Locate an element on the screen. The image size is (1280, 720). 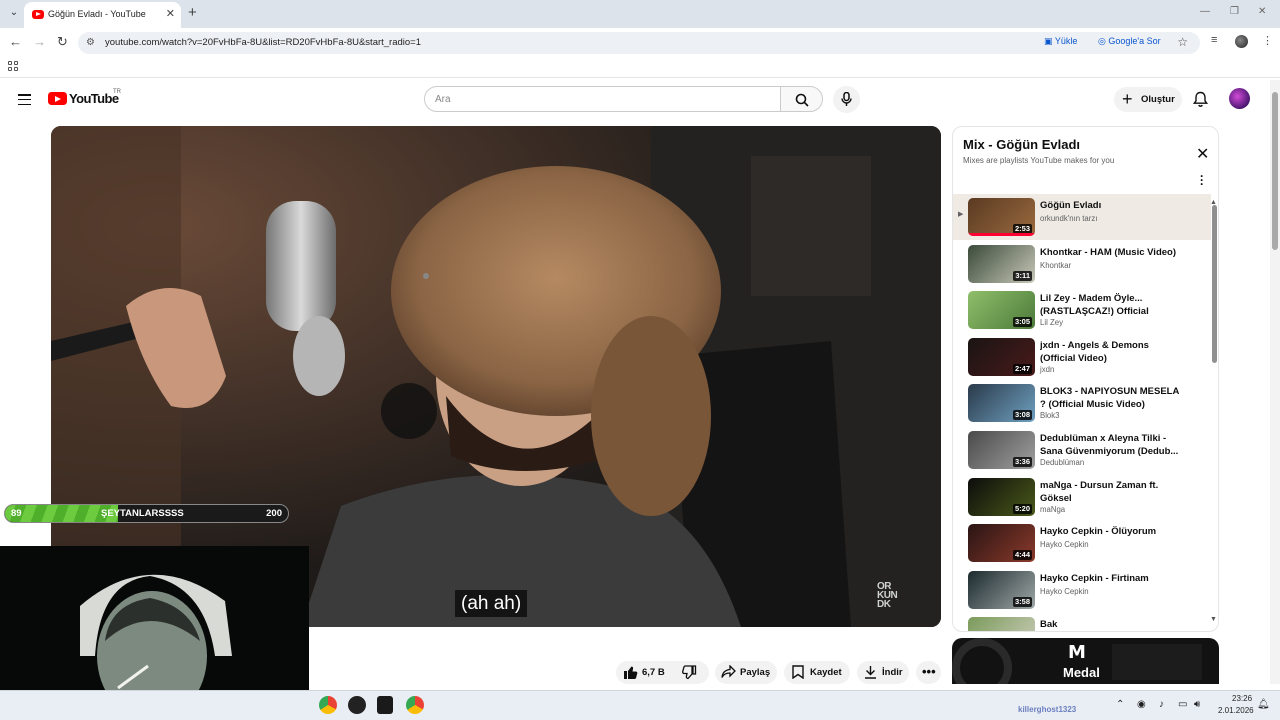
back-arrow-icon: ← is located at coordinates (15, 41).